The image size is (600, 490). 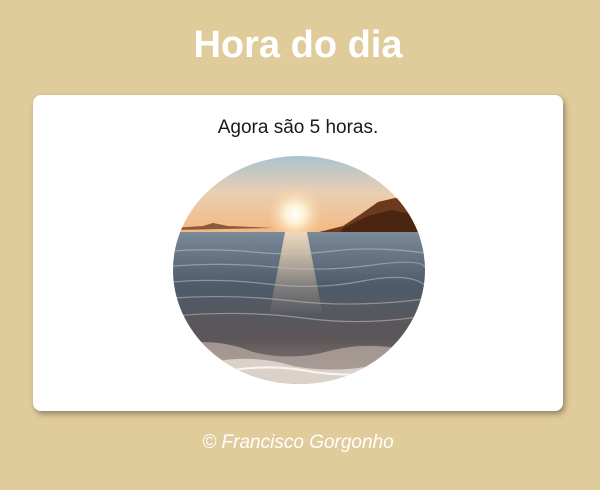 I want to click on time-message: Agora são 5 horas., so click(x=298, y=127).